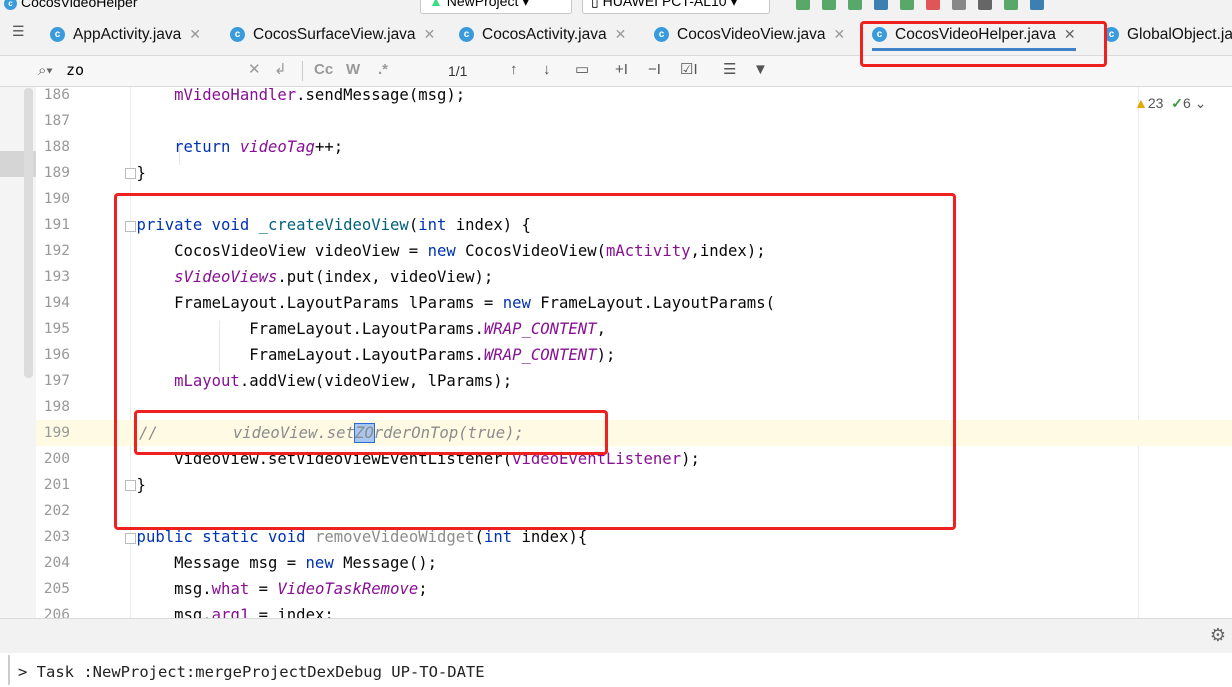  I want to click on code-line-186: 186 mVideoHandler.sendMessage(msg);, so click(634, 97).